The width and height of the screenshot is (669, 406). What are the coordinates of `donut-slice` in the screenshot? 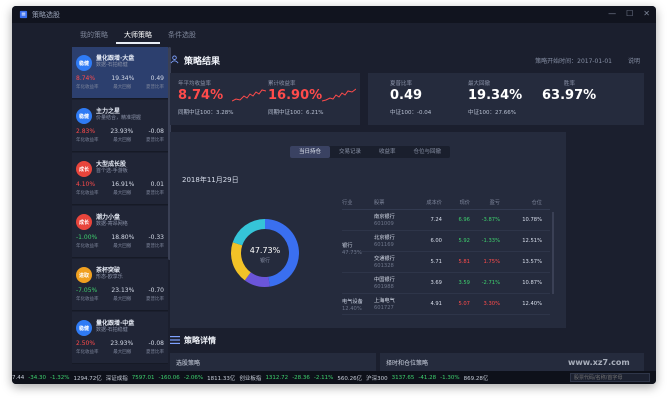 It's located at (248, 232).